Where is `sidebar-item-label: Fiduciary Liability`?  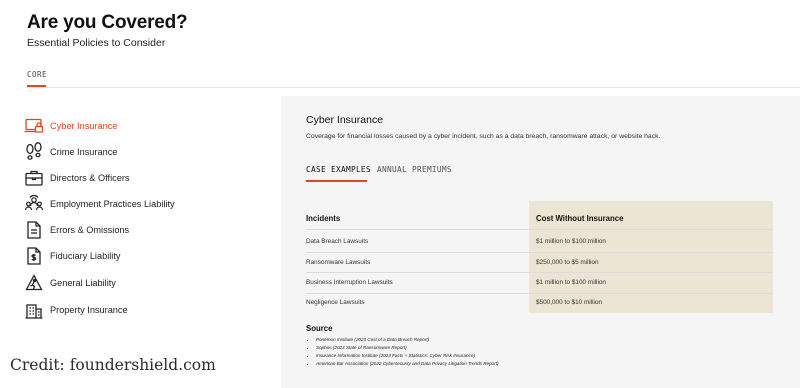 sidebar-item-label: Fiduciary Liability is located at coordinates (85, 256).